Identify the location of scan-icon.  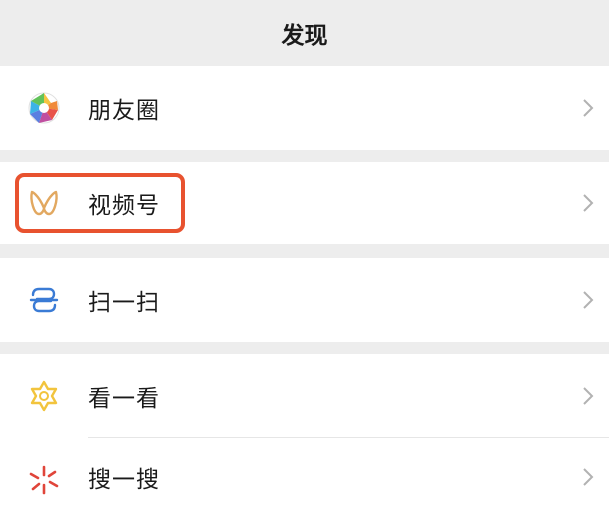
(44, 300).